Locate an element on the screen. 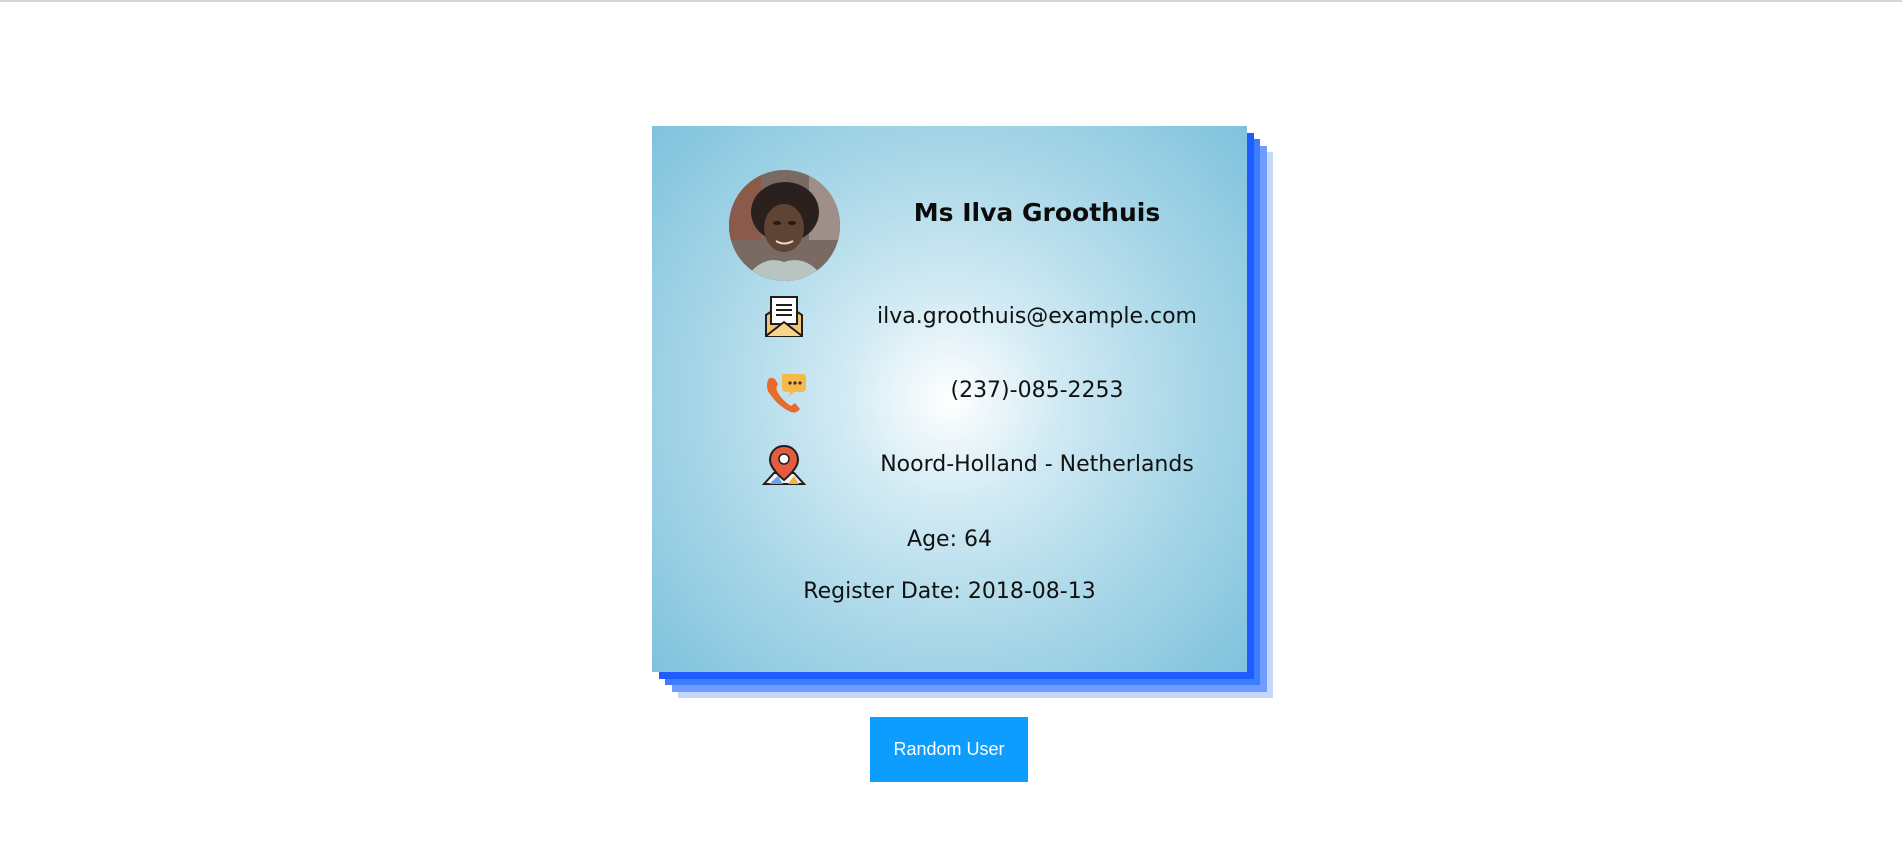  phone-chat-icon is located at coordinates (786, 393).